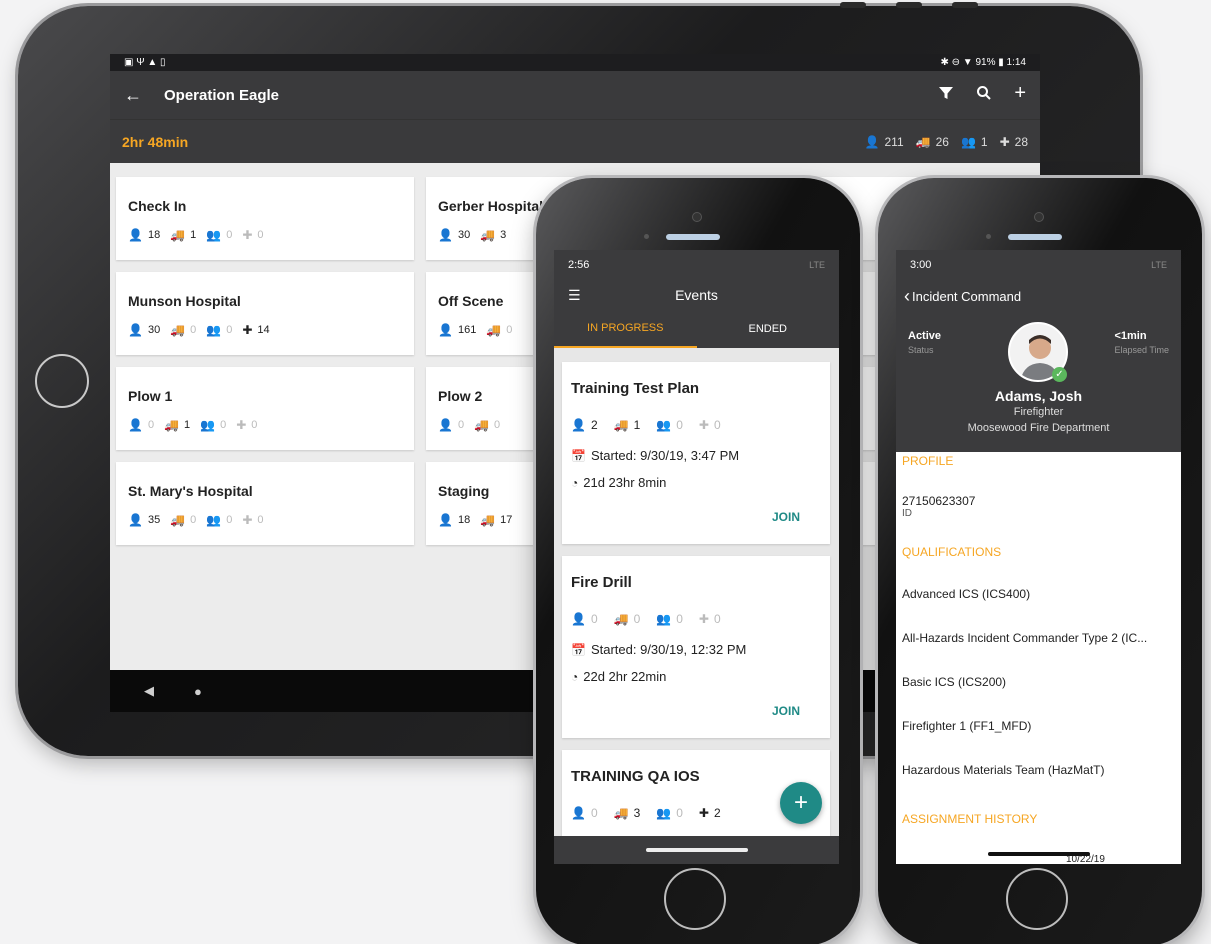 The image size is (1211, 944). Describe the element at coordinates (907, 296) in the screenshot. I see `chevron-left-icon: ‹` at that location.